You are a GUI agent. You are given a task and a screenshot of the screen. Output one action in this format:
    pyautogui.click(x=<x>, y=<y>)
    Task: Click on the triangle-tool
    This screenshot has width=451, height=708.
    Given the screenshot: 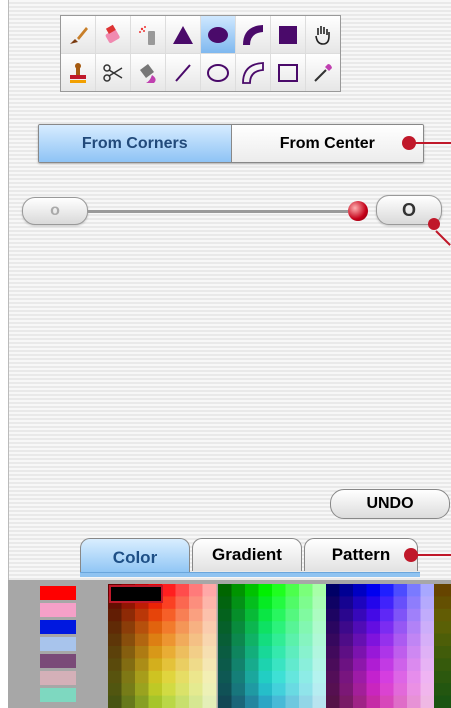 What is the action you would take?
    pyautogui.click(x=183, y=34)
    